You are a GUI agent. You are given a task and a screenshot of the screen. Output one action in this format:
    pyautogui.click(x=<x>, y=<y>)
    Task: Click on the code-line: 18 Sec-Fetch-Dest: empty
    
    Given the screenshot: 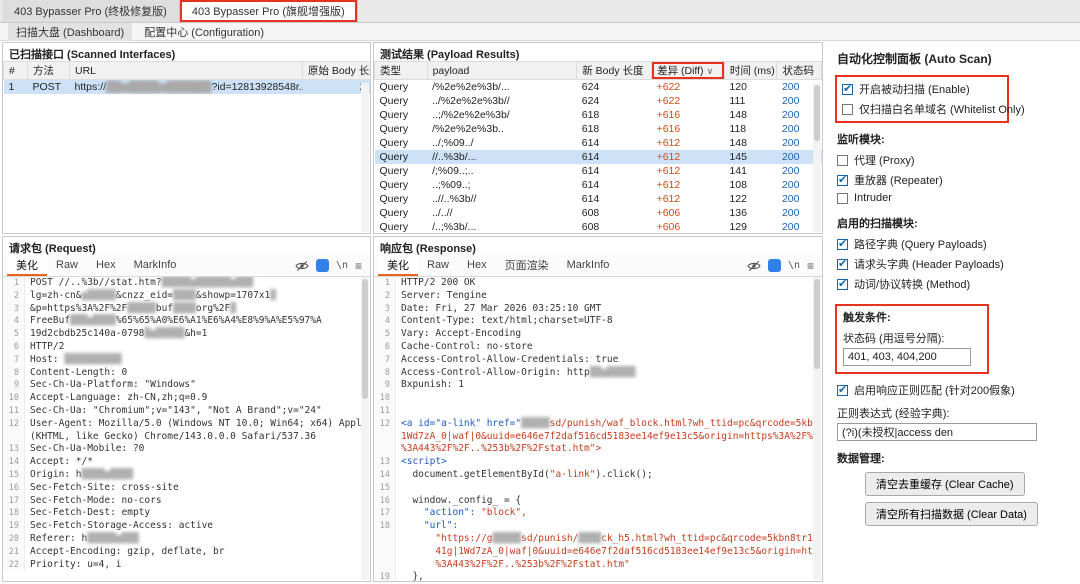 What is the action you would take?
    pyautogui.click(x=182, y=514)
    